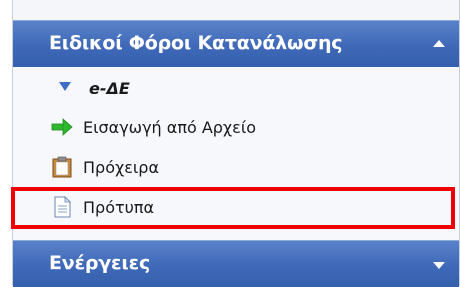 Image resolution: width=460 pixels, height=287 pixels. I want to click on menu-item-import-from-file: Εισαγωγή από Αρχείο, so click(236, 127).